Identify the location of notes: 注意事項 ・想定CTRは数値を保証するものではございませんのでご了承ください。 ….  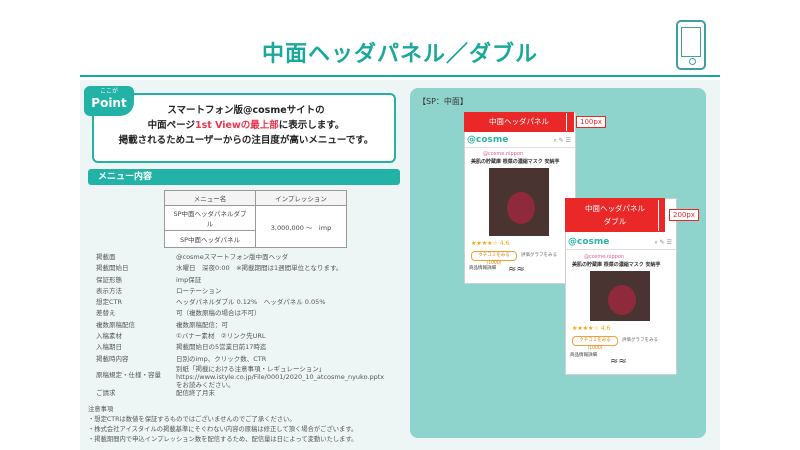
(222, 425).